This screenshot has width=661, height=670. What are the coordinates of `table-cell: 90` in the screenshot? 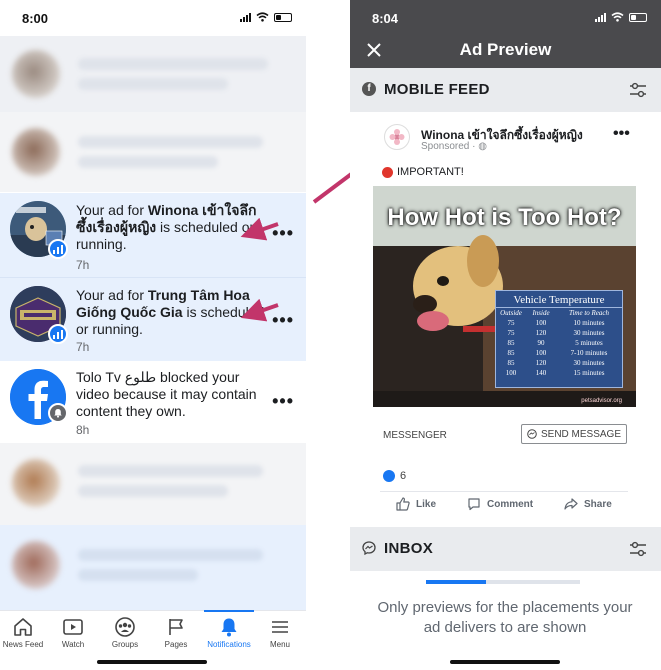 It's located at (541, 343).